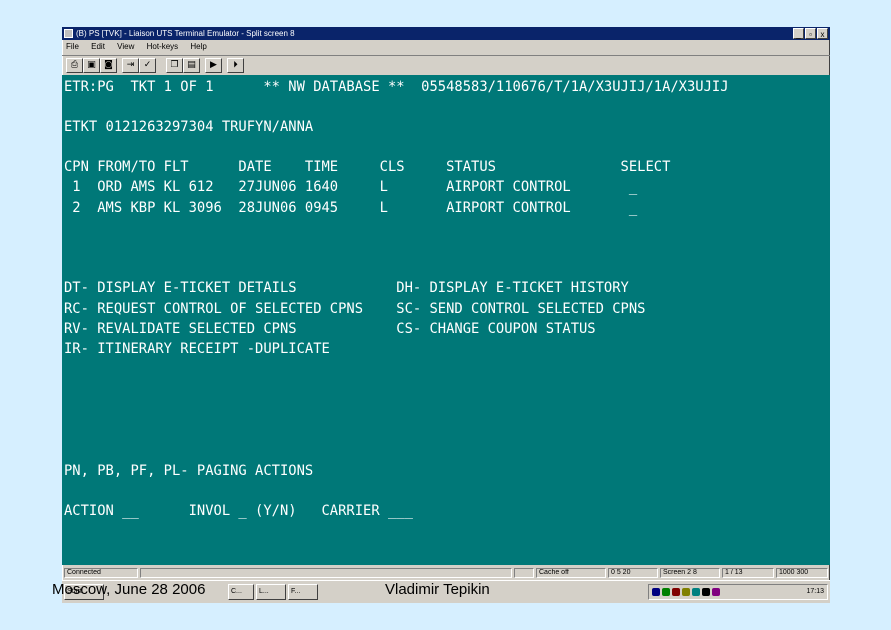 The image size is (891, 630). Describe the element at coordinates (125, 46) in the screenshot. I see `menu-view: View` at that location.